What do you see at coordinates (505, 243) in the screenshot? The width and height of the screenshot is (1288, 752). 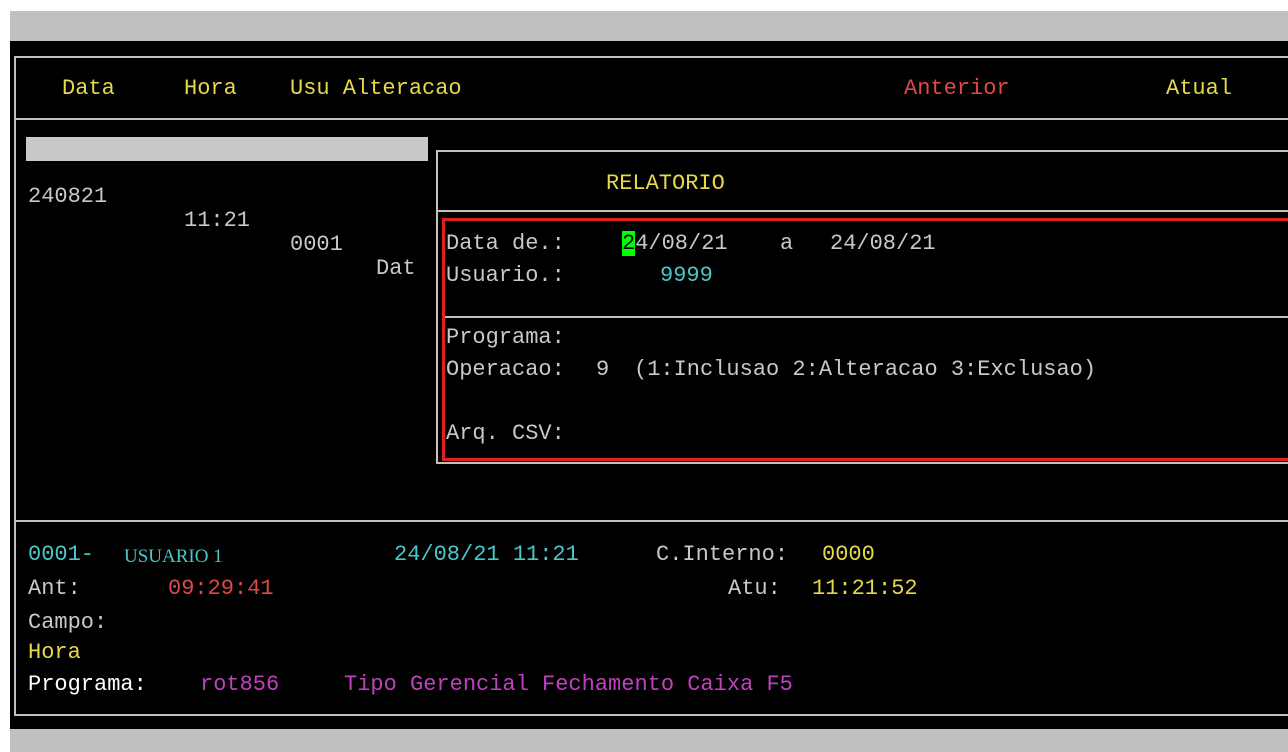 I see `data-label: Data de.:` at bounding box center [505, 243].